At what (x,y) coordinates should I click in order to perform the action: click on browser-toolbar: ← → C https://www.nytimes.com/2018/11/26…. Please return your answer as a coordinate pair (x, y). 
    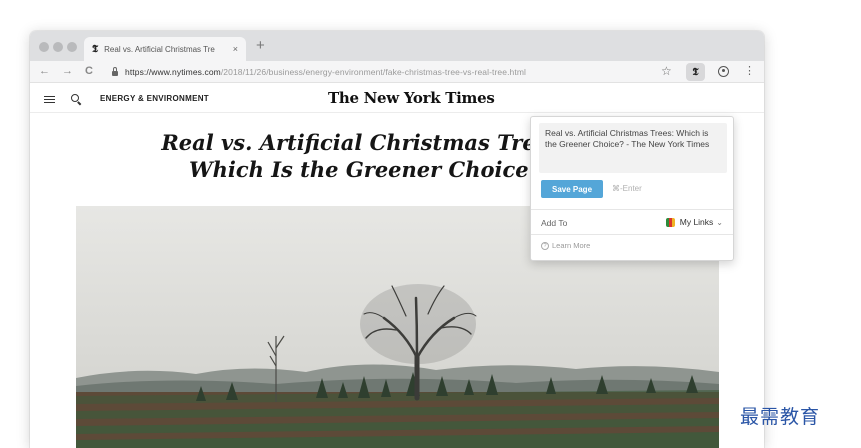
    Looking at the image, I should click on (397, 72).